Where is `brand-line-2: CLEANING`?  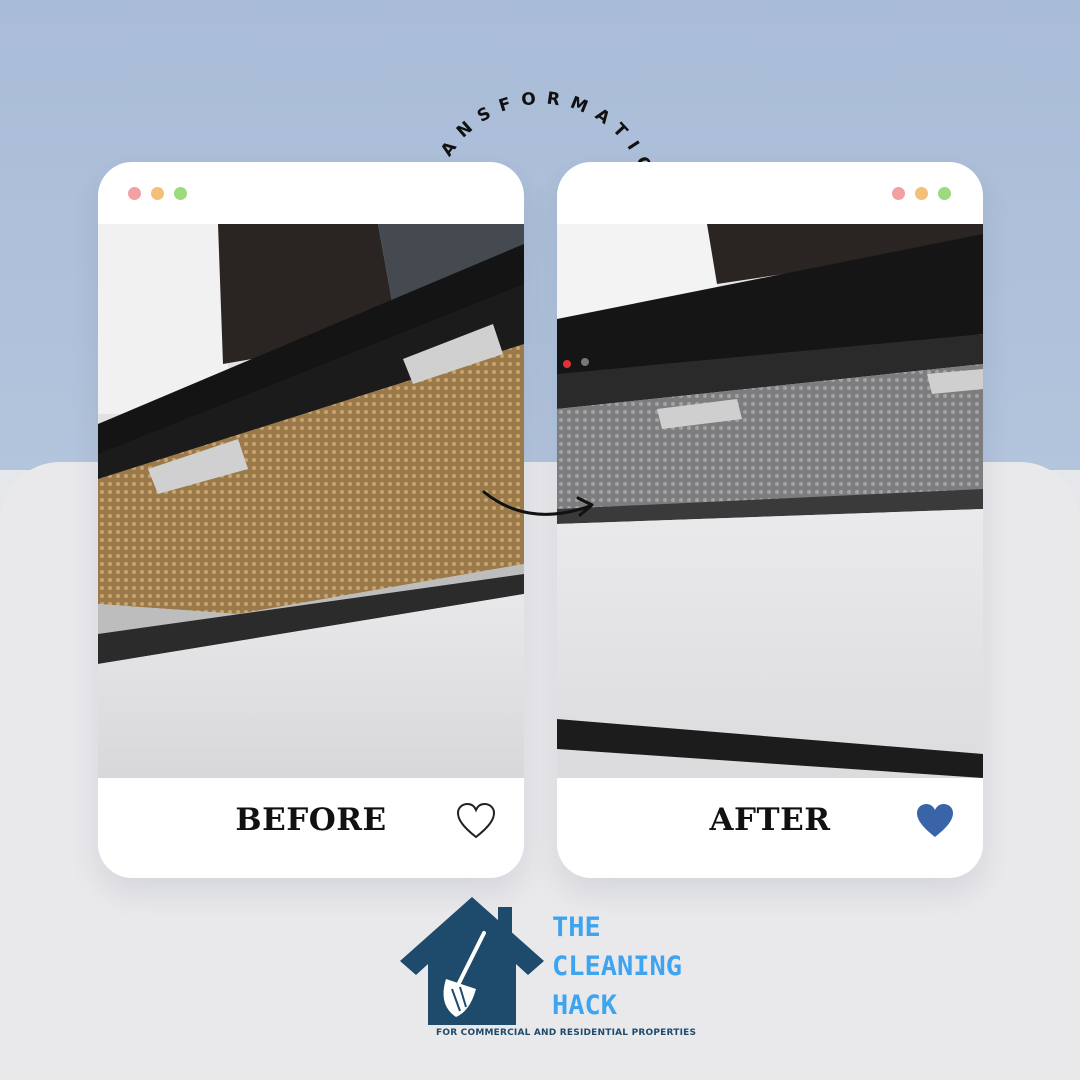 brand-line-2: CLEANING is located at coordinates (617, 966).